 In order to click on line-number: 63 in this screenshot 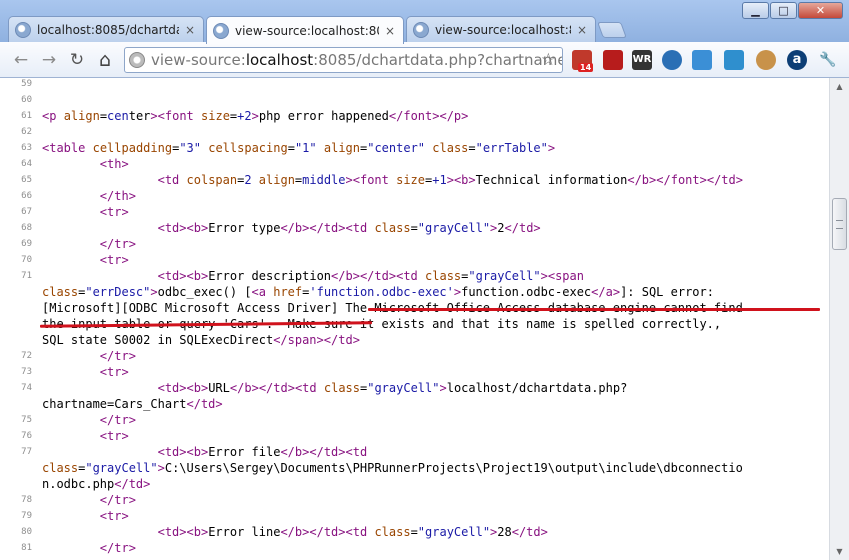, I will do `click(26, 148)`.